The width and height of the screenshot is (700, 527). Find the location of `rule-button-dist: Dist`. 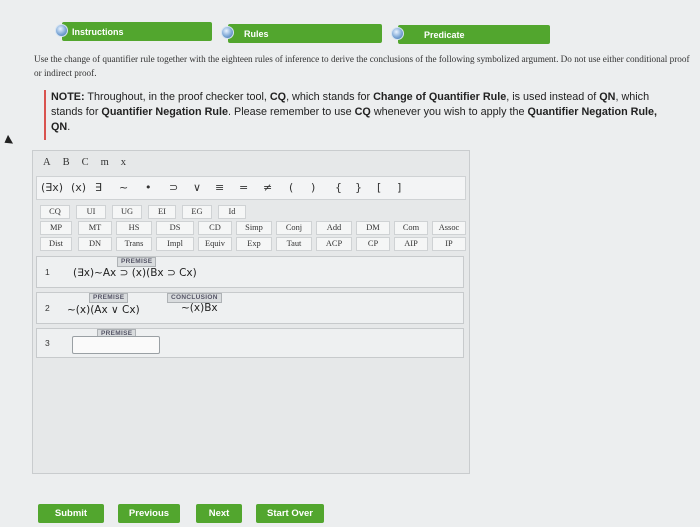

rule-button-dist: Dist is located at coordinates (56, 244).